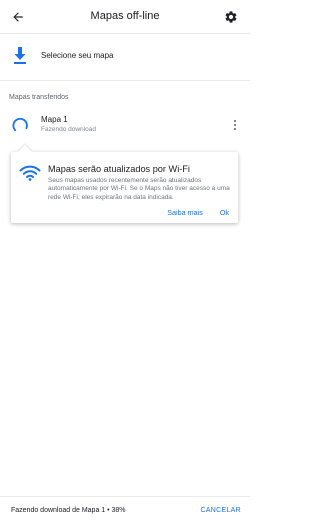  I want to click on list-item: Mapa 1 Fazendo download, so click(125, 124).